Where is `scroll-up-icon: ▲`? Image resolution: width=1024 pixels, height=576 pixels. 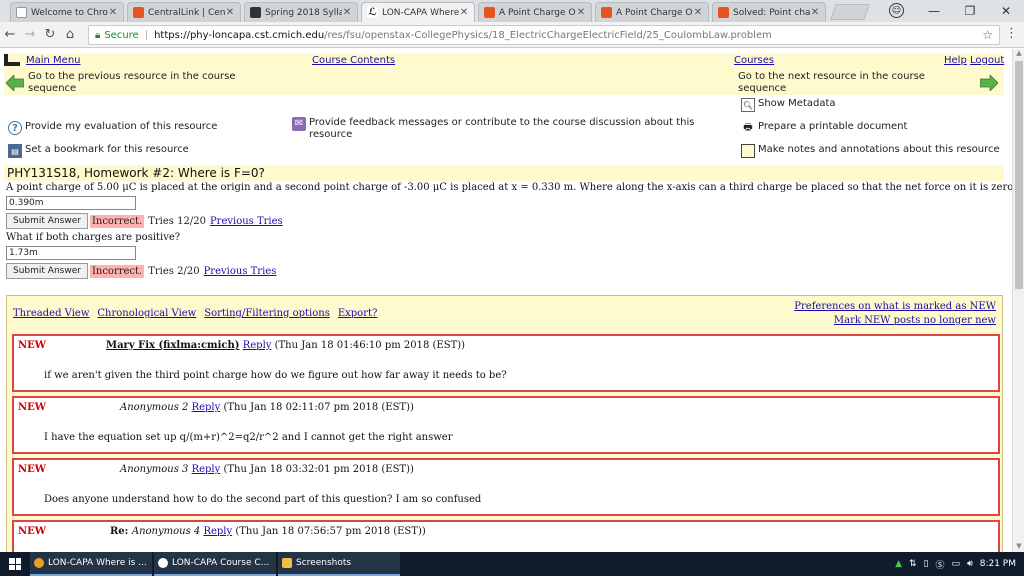
scroll-up-icon: ▲ is located at coordinates (1018, 54).